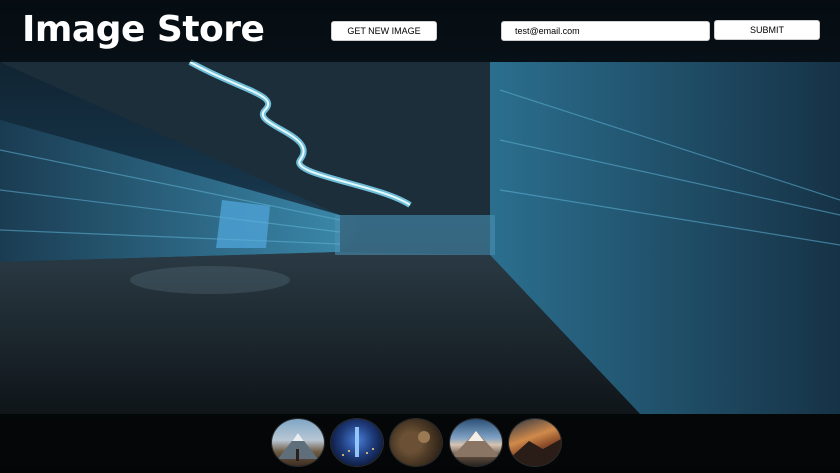 The width and height of the screenshot is (840, 473). What do you see at coordinates (143, 29) in the screenshot?
I see `page-title: Image Store` at bounding box center [143, 29].